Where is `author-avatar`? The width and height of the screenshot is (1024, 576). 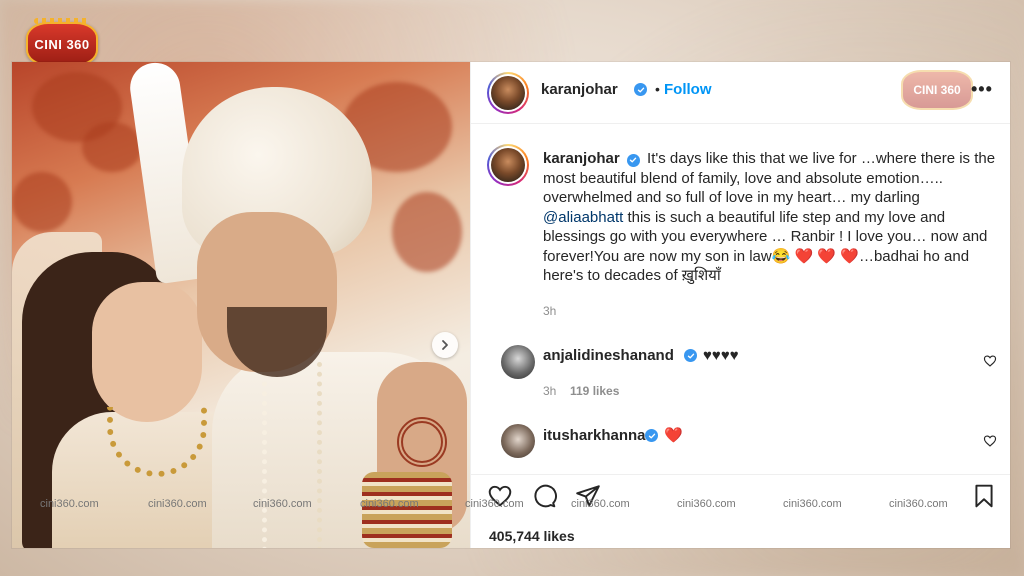
author-avatar is located at coordinates (508, 93).